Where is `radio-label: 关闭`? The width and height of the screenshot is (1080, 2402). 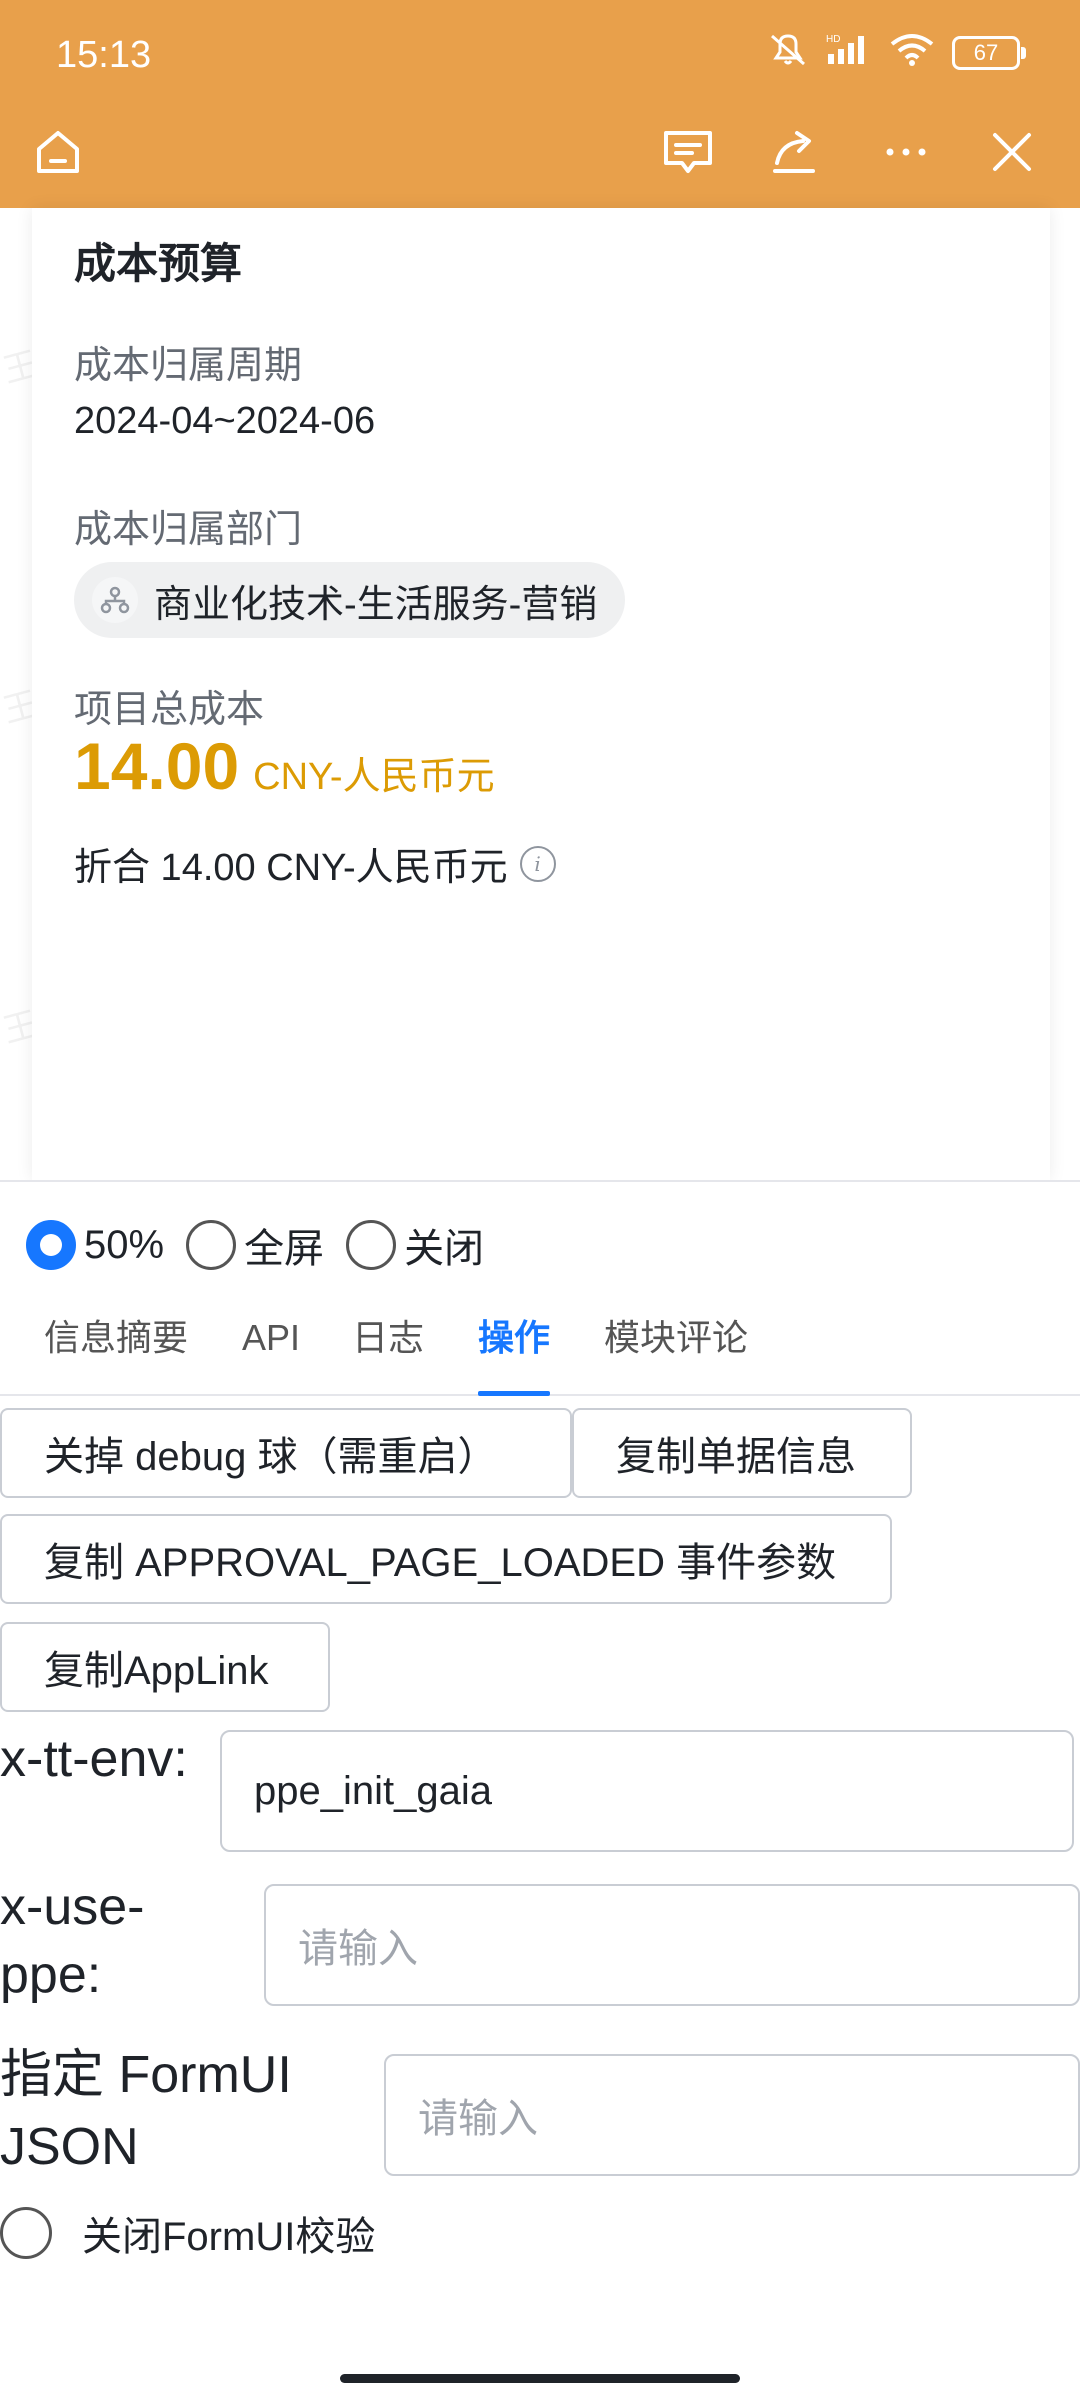 radio-label: 关闭 is located at coordinates (444, 1249).